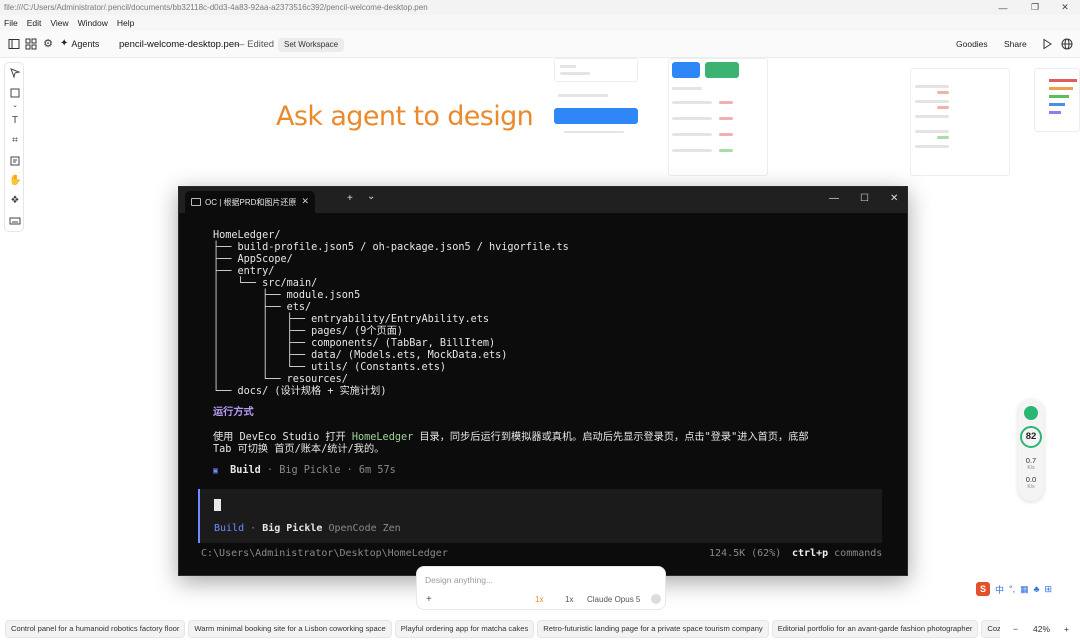 The image size is (1080, 644). Describe the element at coordinates (250, 202) in the screenshot. I see `terminal-tab: OC | 根据PRD和图片还原Home ✕` at that location.